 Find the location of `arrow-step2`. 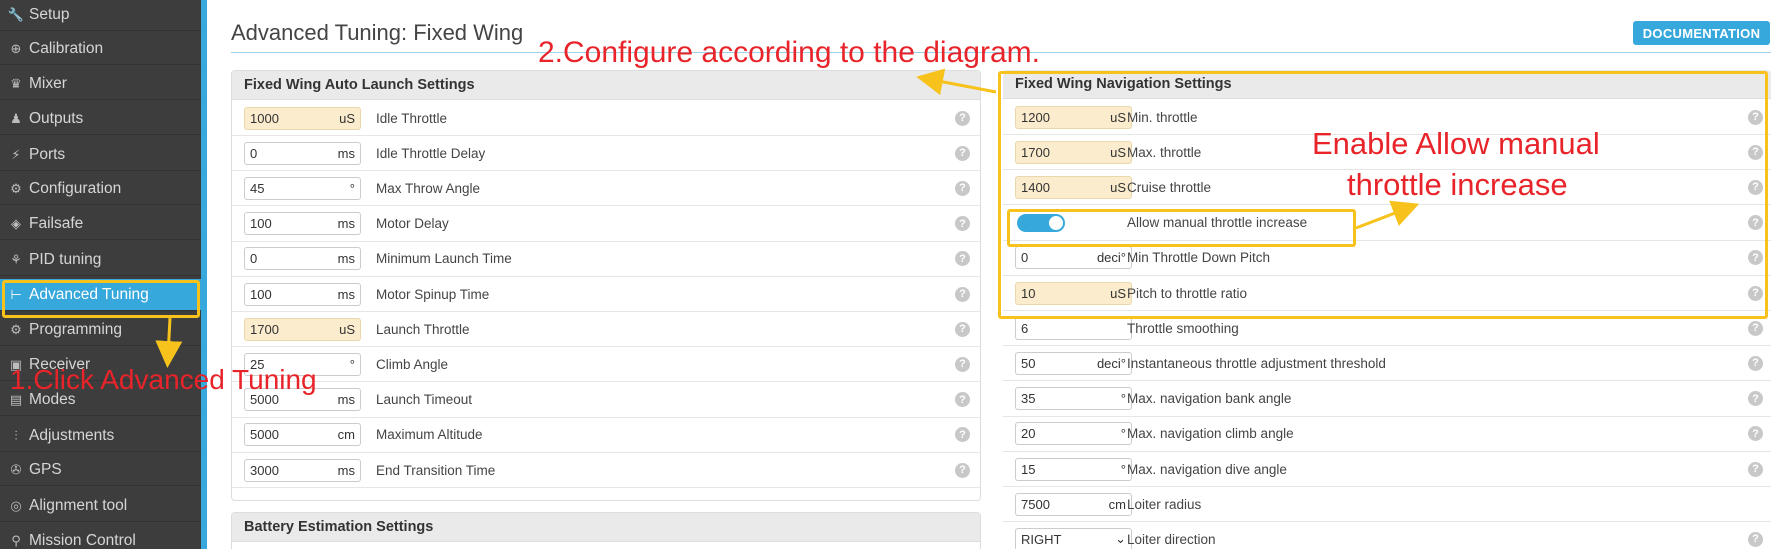

arrow-step2 is located at coordinates (956, 82).